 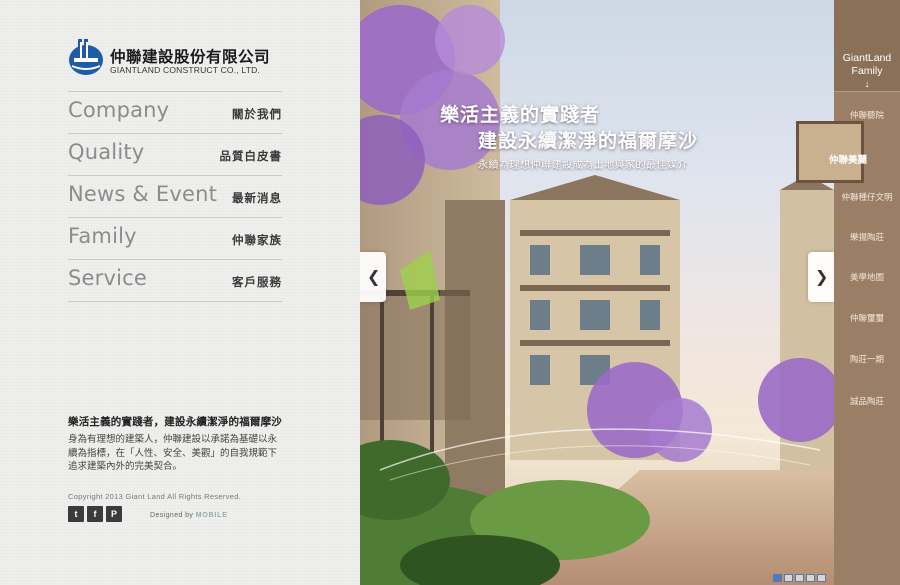 I want to click on nav-label-zh: 仲聯家族, so click(x=257, y=240).